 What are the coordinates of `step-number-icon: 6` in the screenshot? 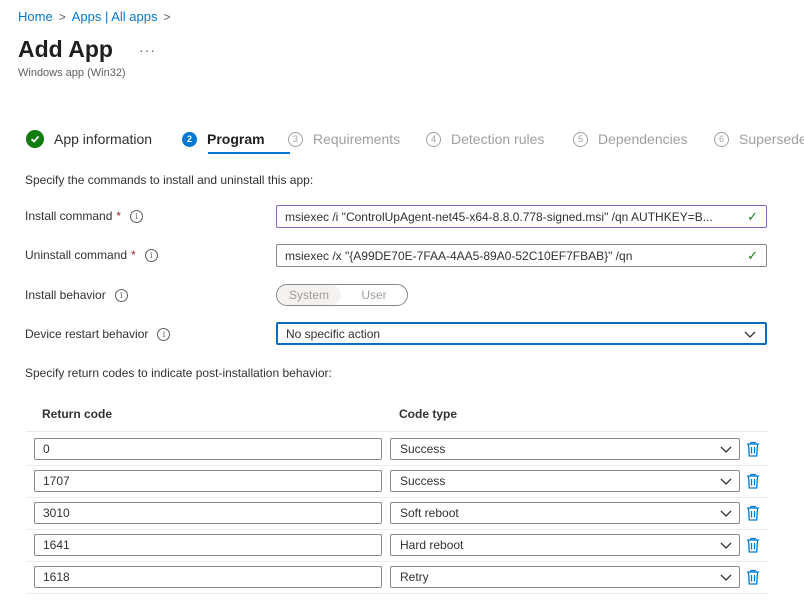 It's located at (721, 139).